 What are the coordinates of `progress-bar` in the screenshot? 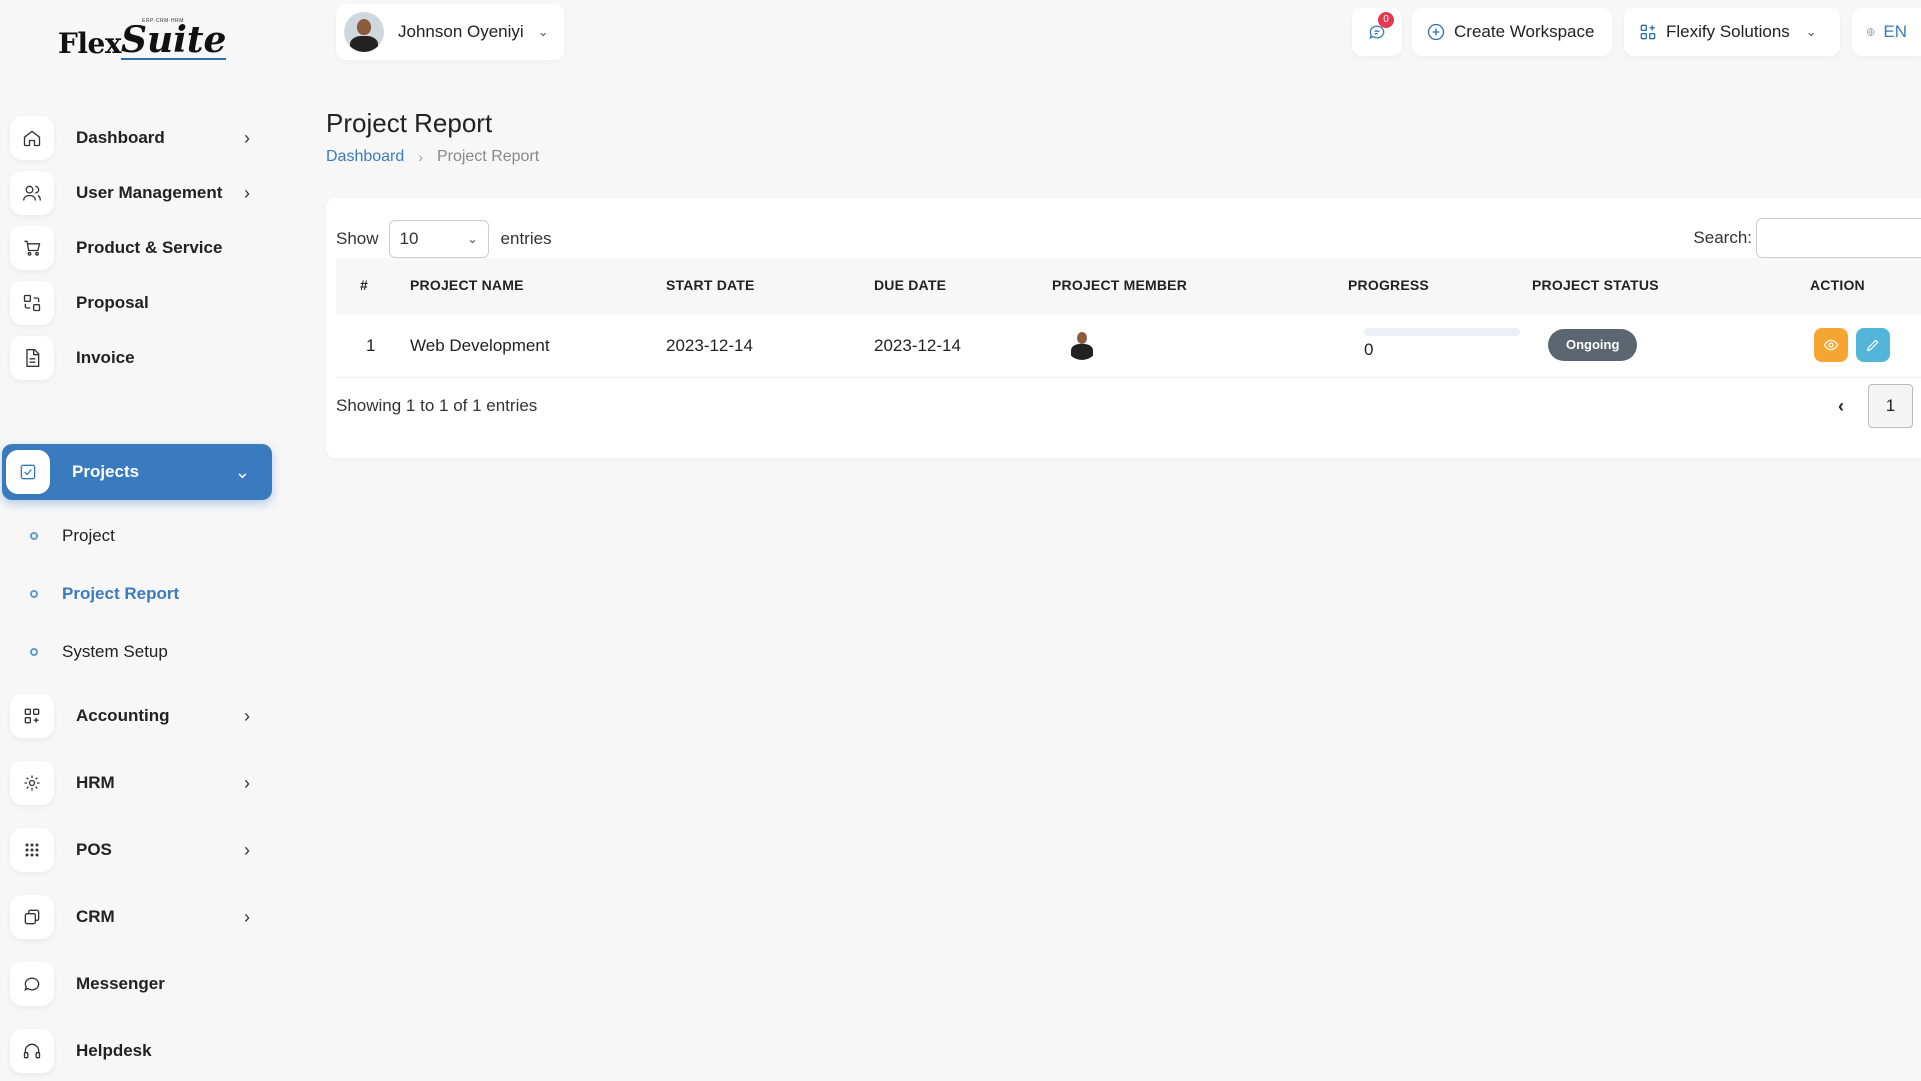 It's located at (1442, 332).